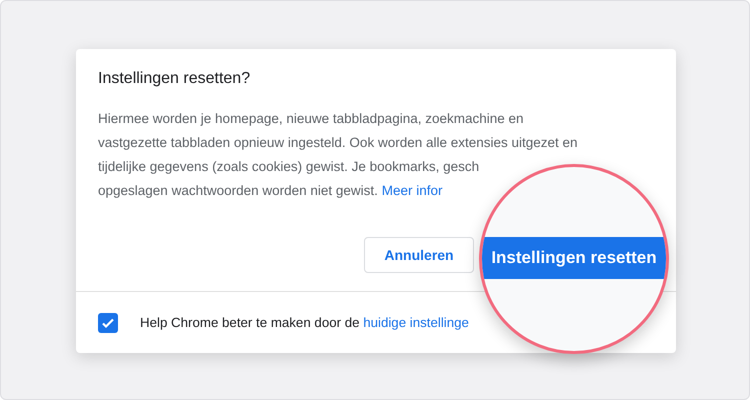  What do you see at coordinates (311, 119) in the screenshot?
I see `body-text-line: Hiermee worden je homepage, nieuwe tabbladpagina, zoekmachine en` at bounding box center [311, 119].